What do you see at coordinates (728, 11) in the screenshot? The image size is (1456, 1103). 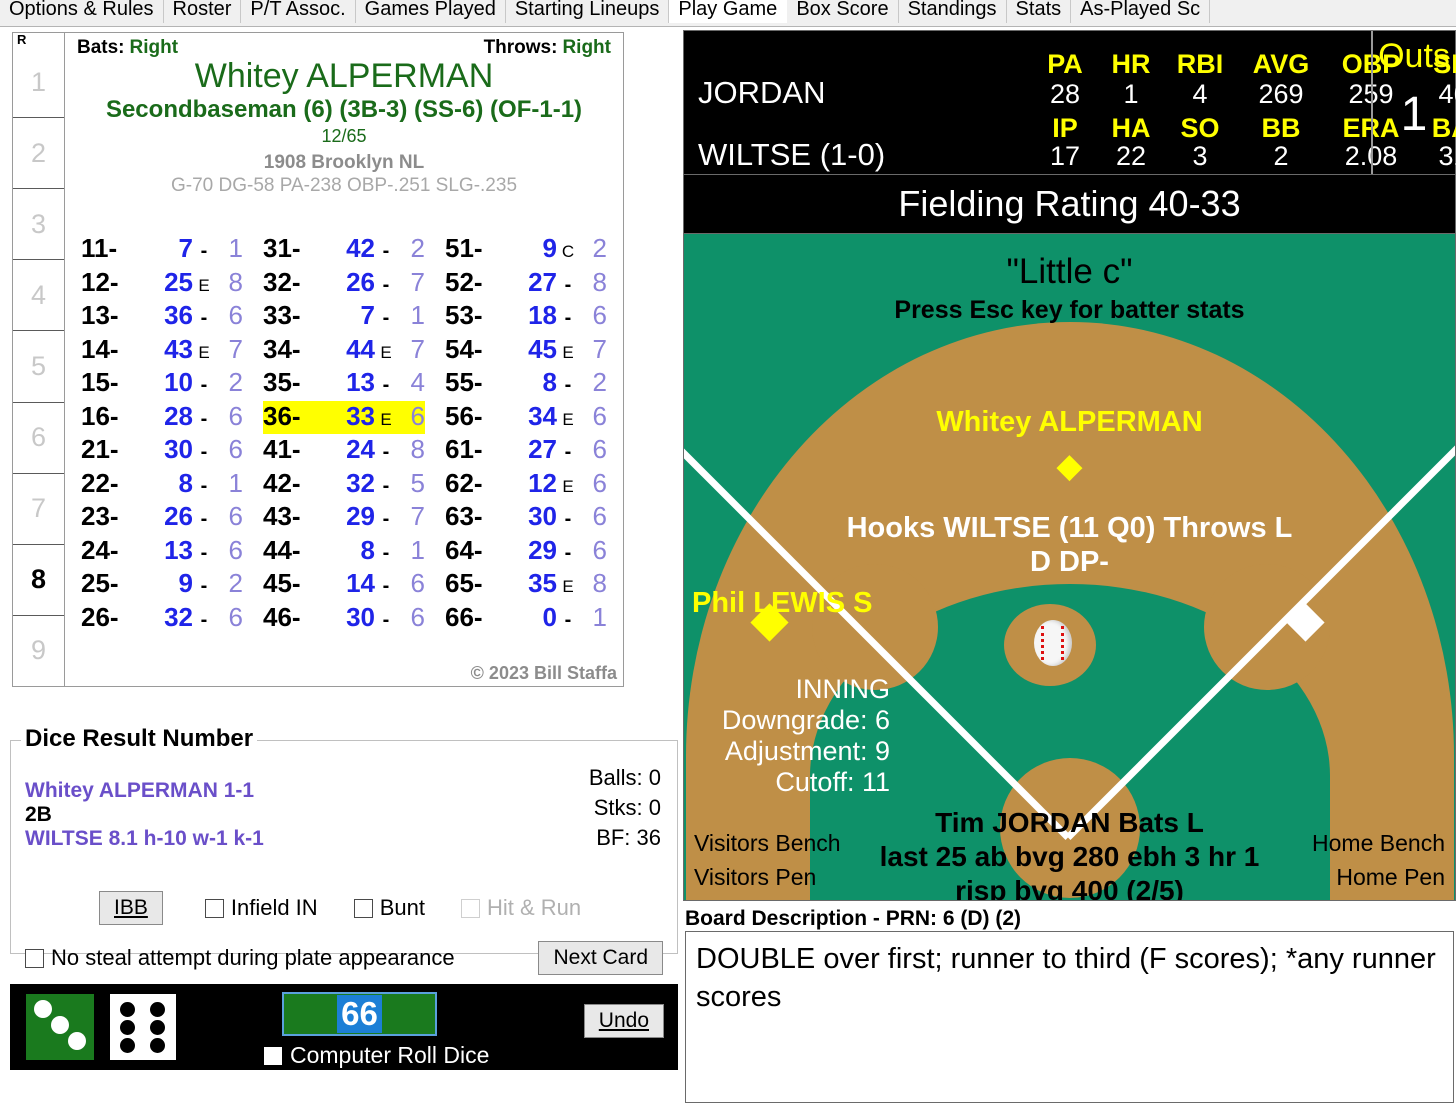 I see `tab-play-game: Play Game` at bounding box center [728, 11].